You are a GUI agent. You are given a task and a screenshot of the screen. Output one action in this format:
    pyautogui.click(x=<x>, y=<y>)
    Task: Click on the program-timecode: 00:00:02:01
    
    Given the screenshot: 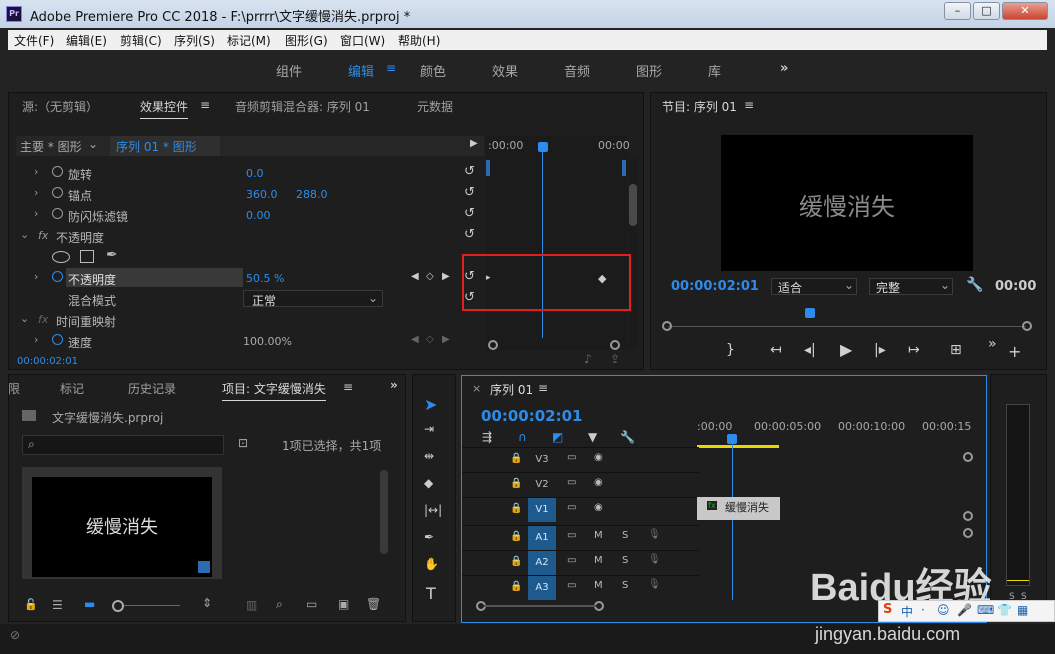 What is the action you would take?
    pyautogui.click(x=715, y=286)
    